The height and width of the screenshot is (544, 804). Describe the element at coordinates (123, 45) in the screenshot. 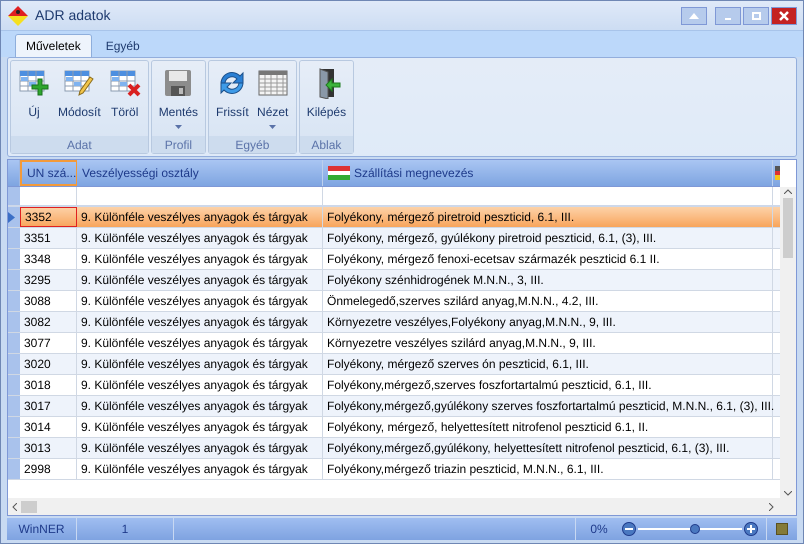

I see `ribbon-tab: Egyéb` at that location.